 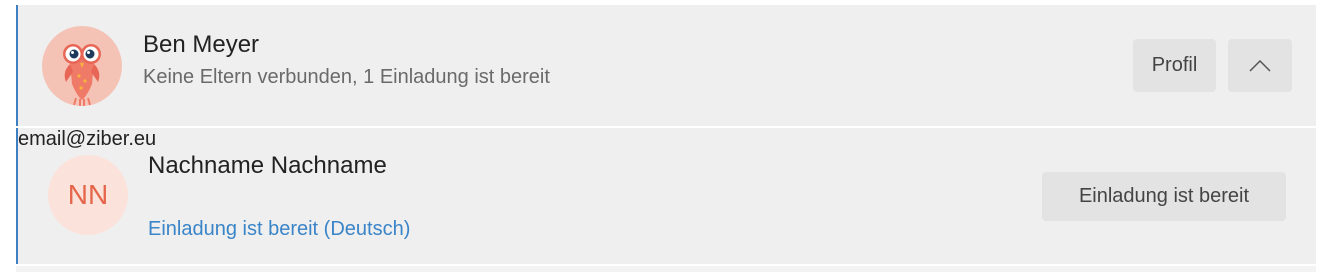 What do you see at coordinates (201, 44) in the screenshot?
I see `student-name: Ben Meyer` at bounding box center [201, 44].